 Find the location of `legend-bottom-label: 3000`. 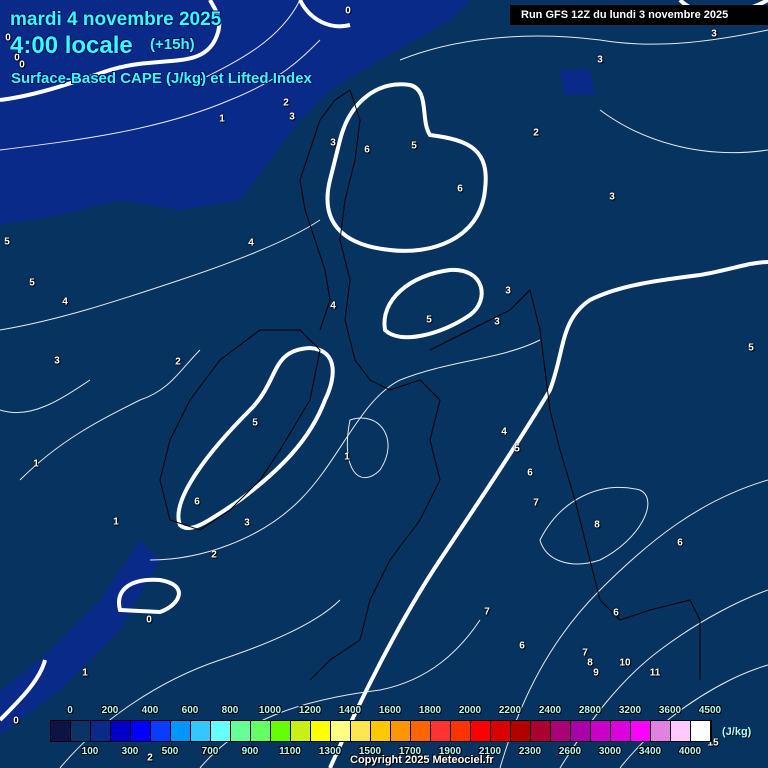

legend-bottom-label: 3000 is located at coordinates (610, 751).